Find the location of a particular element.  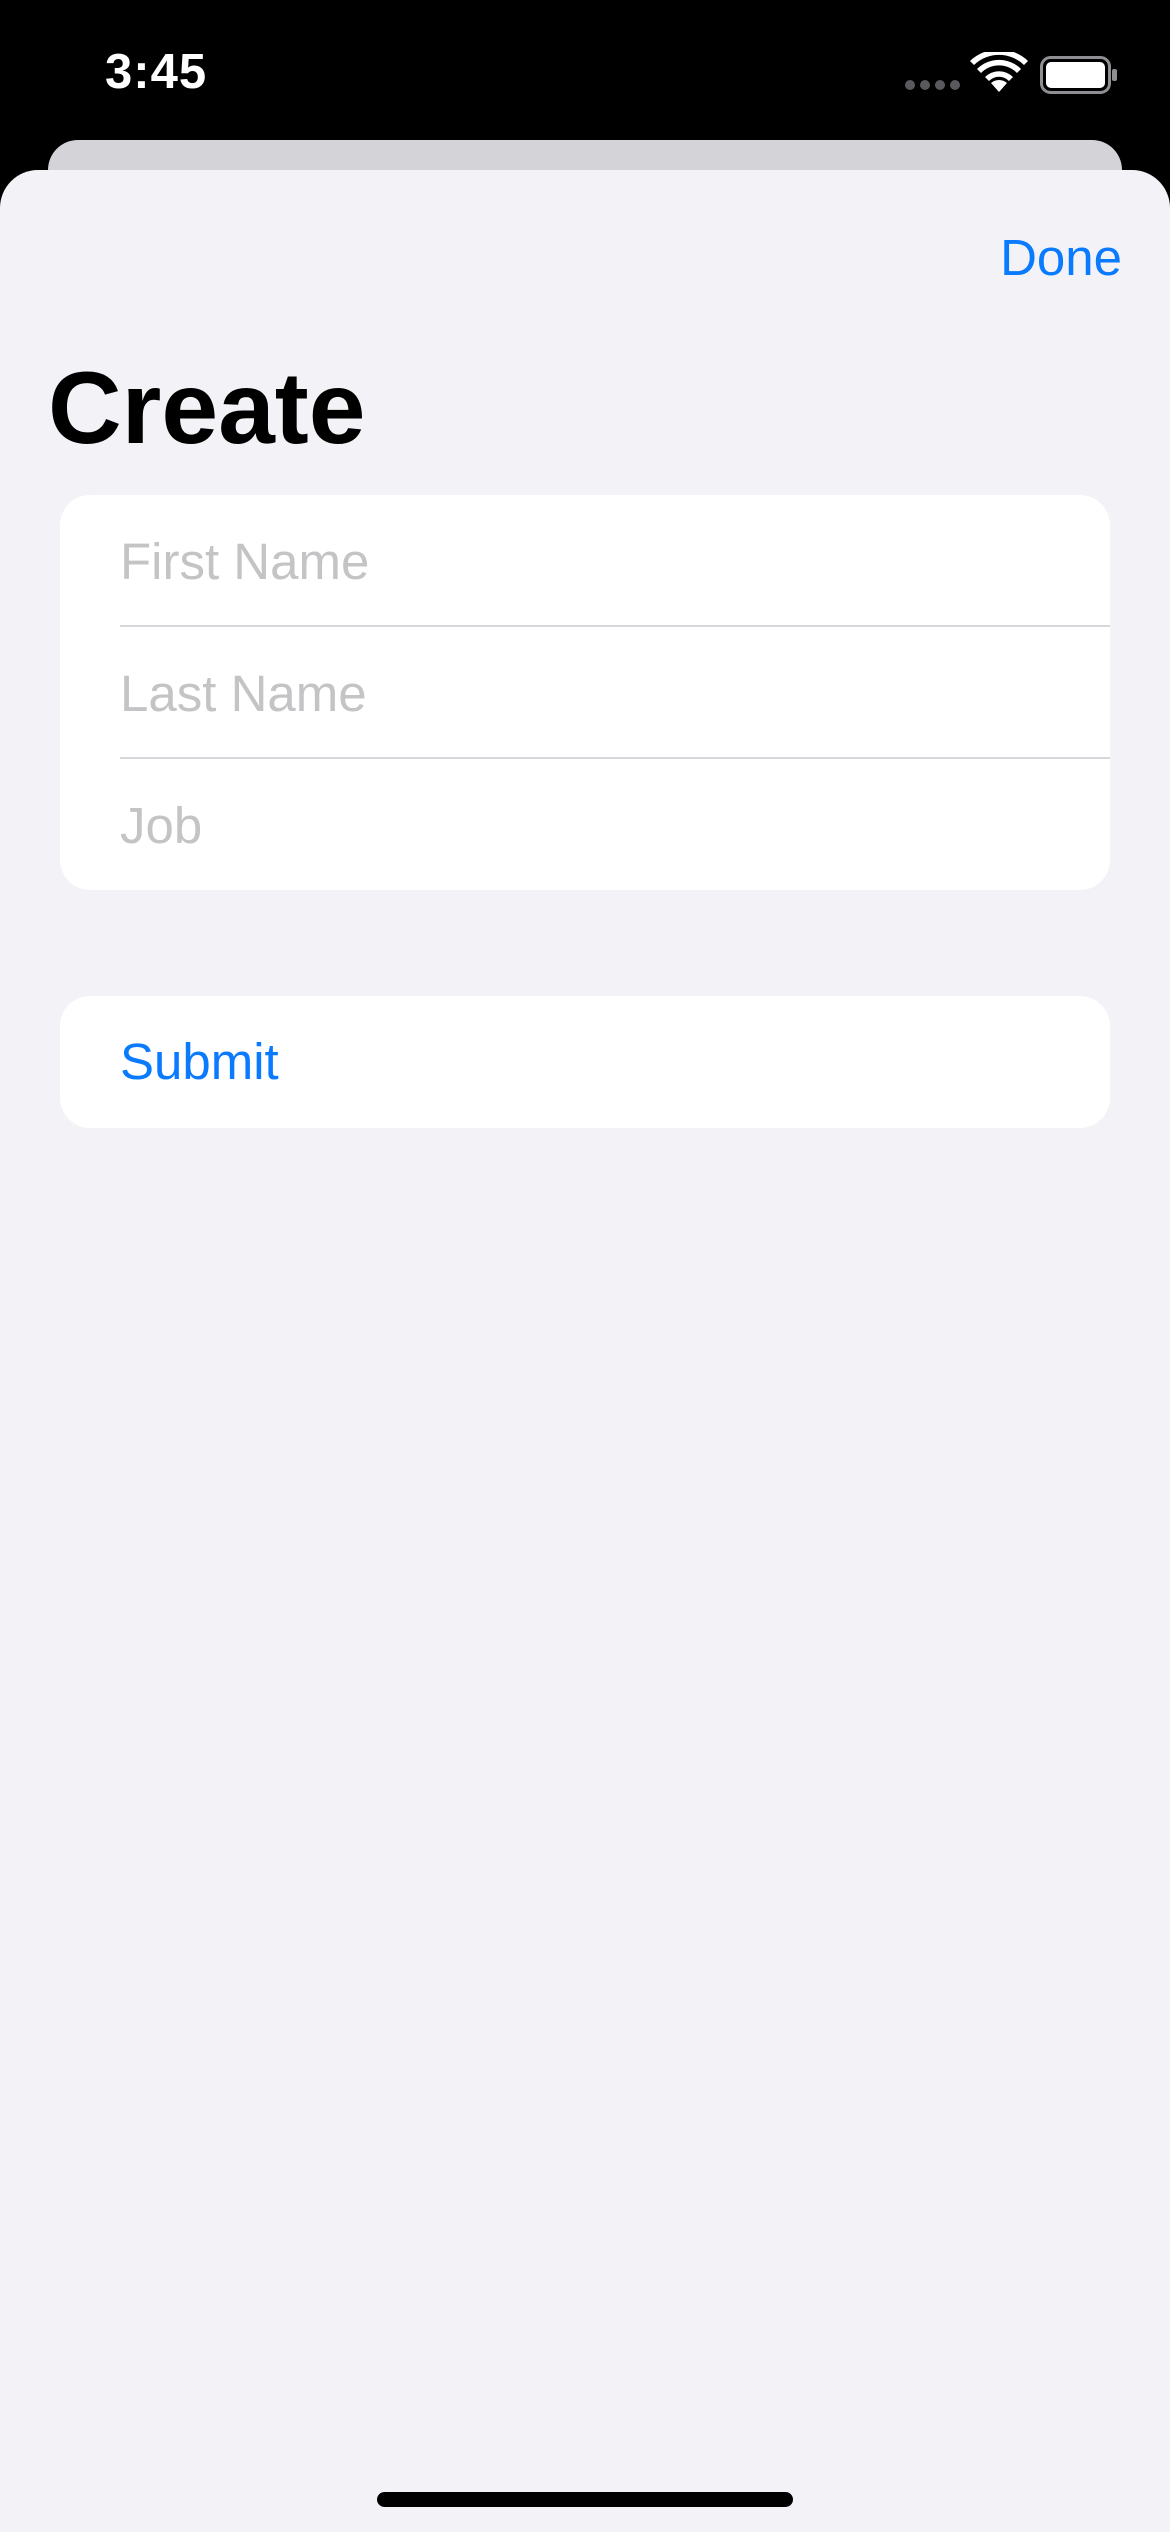

form-section is located at coordinates (585, 692).